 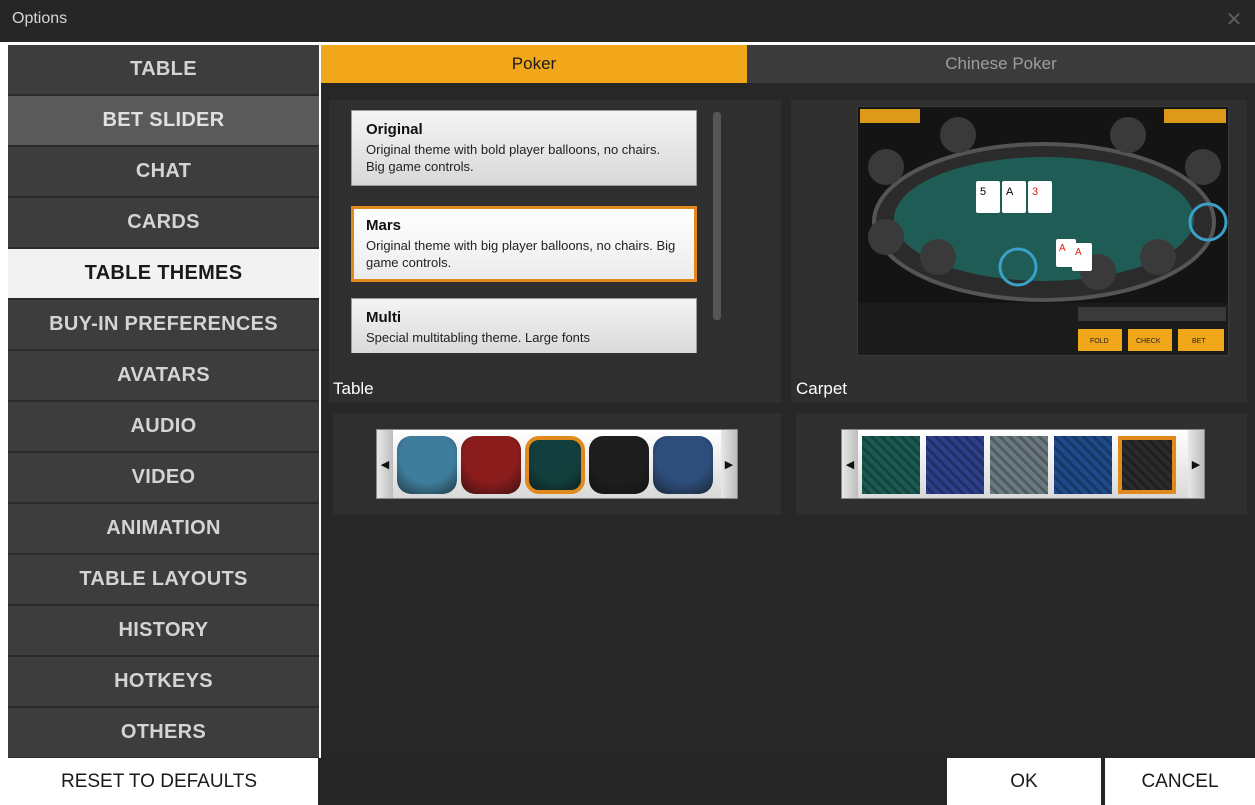 I want to click on carpet-picker: ◀ ▶, so click(x=1021, y=464).